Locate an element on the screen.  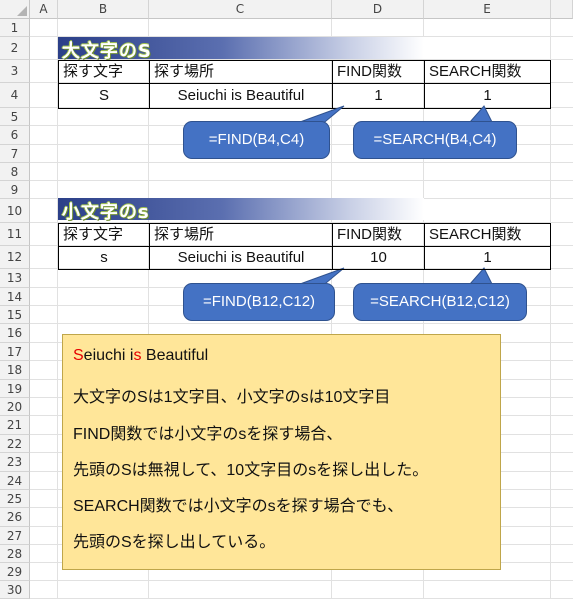
row-header-2: 2 is located at coordinates (15, 48).